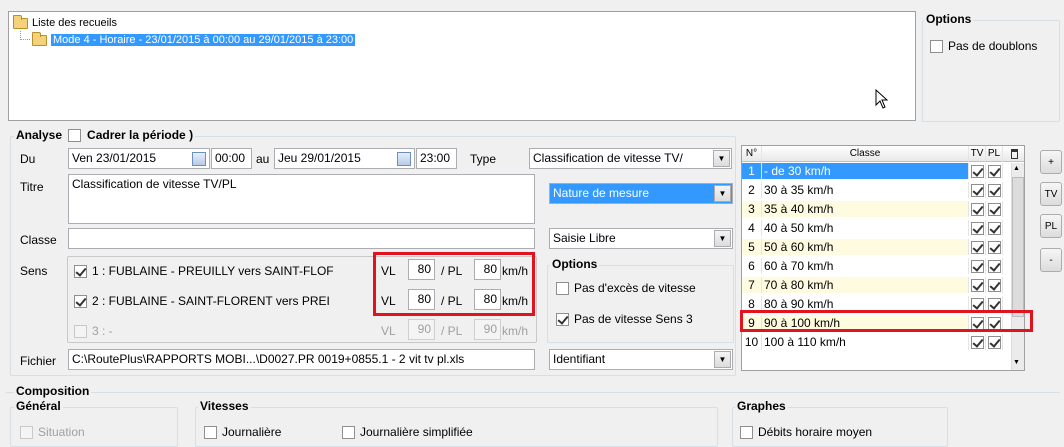  Describe the element at coordinates (421, 329) in the screenshot. I see `sens-3-vl-field: 90` at that location.